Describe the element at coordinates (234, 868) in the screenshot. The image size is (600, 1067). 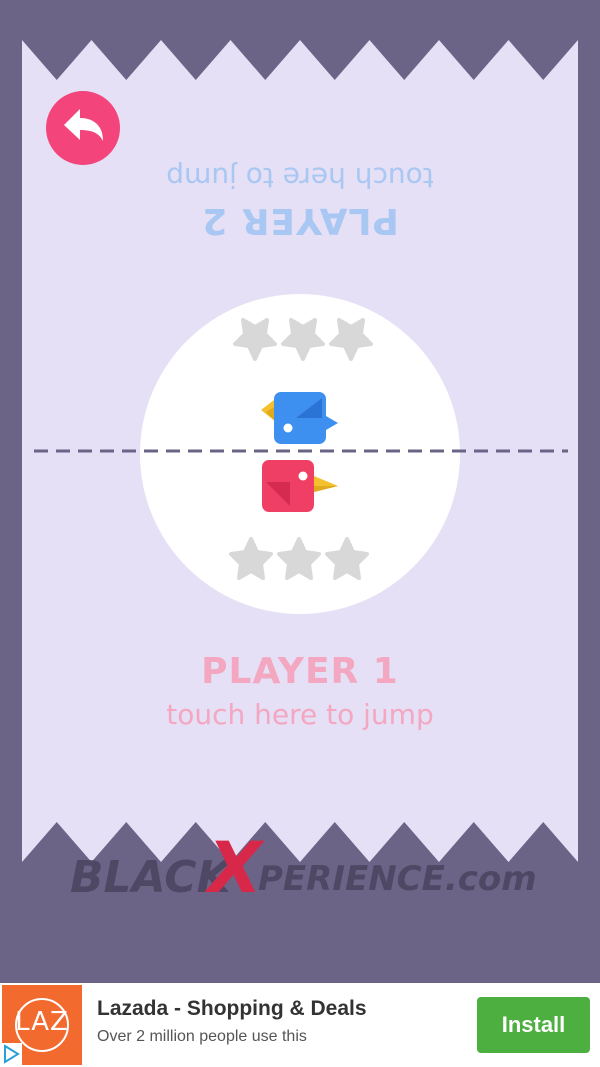
I see `svg-text: X` at that location.